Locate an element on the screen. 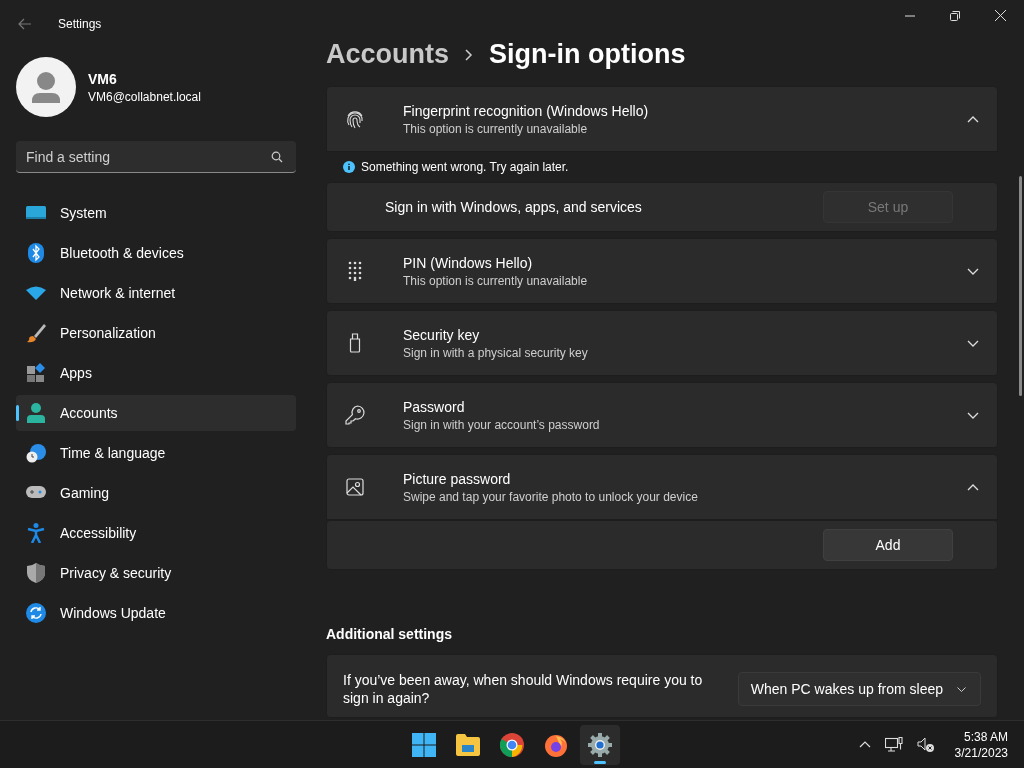 Image resolution: width=1024 pixels, height=768 pixels. network-icon is located at coordinates (893, 744).